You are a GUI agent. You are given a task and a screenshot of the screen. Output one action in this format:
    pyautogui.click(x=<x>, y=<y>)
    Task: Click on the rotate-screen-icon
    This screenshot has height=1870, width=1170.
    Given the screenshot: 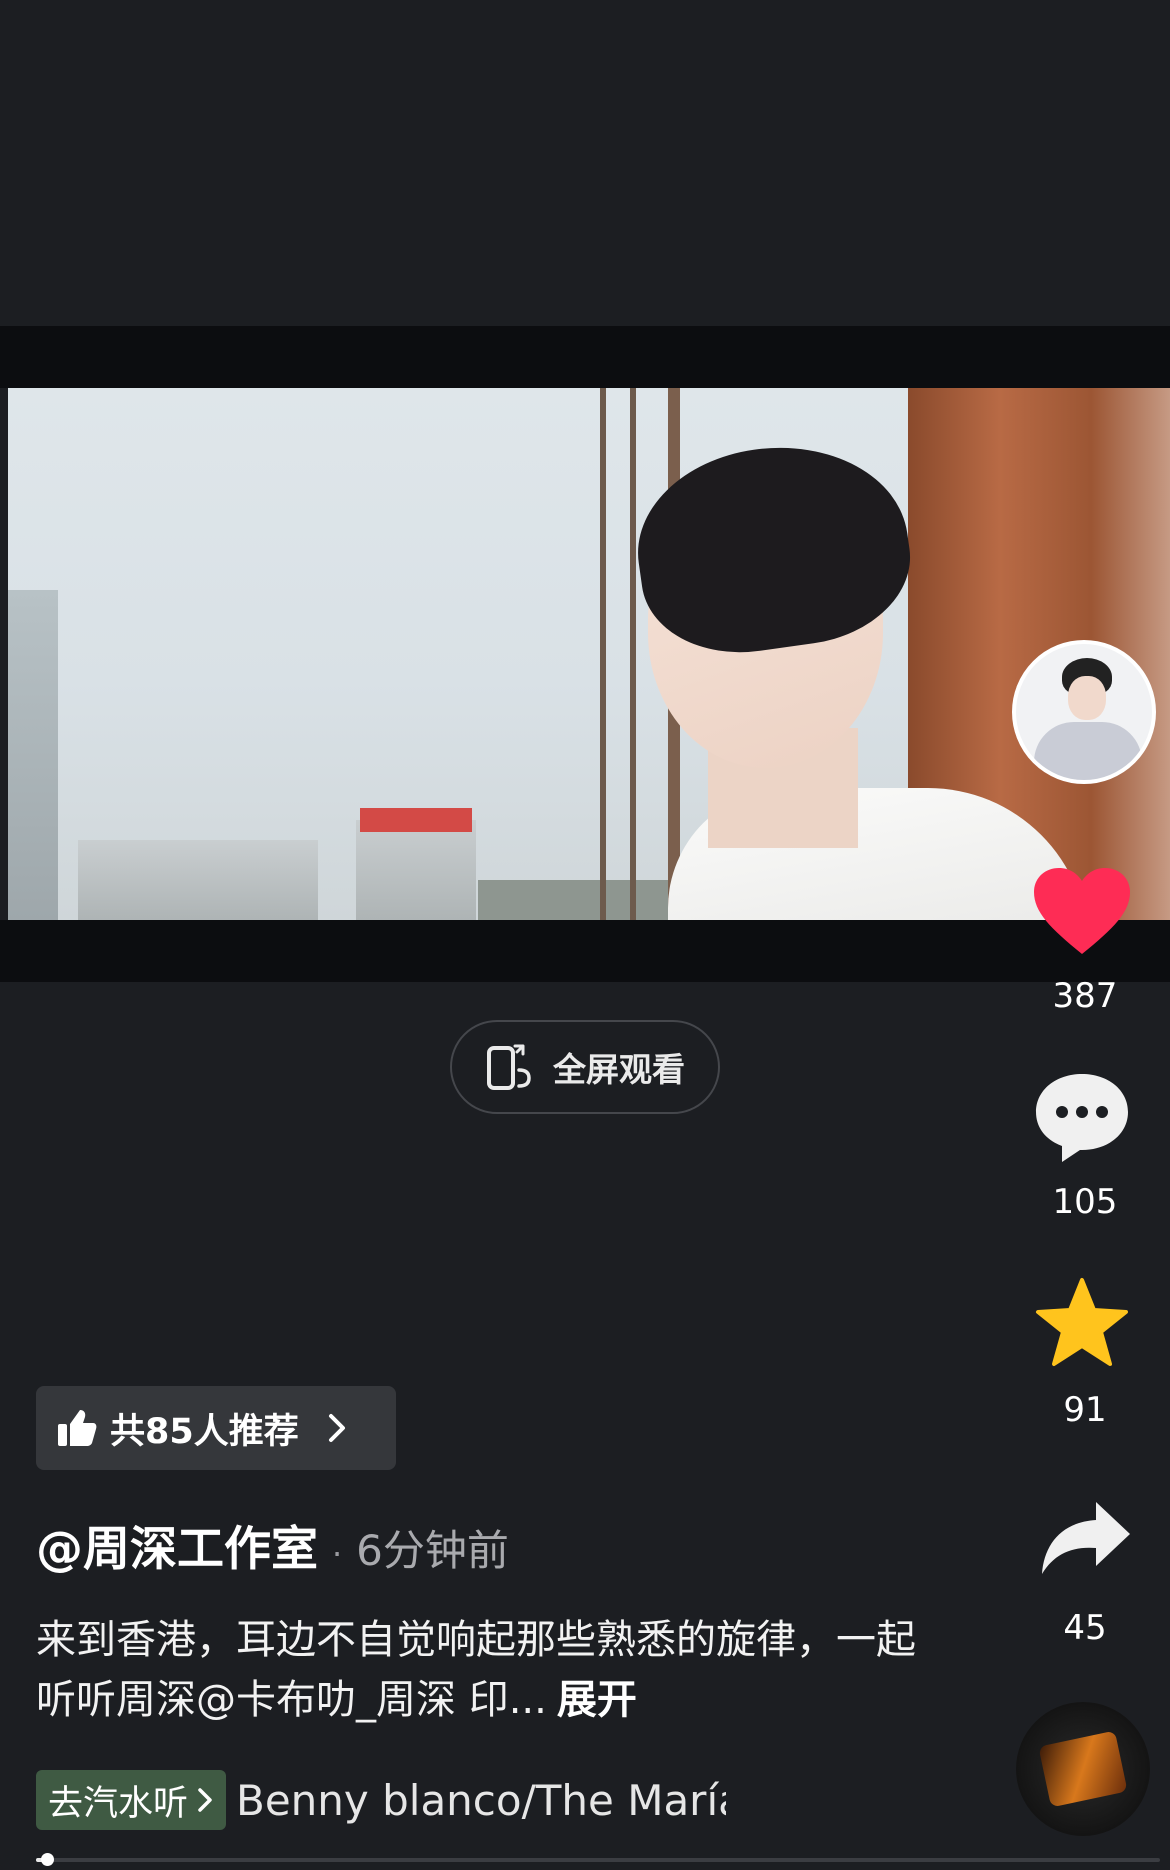 What is the action you would take?
    pyautogui.click(x=509, y=1067)
    